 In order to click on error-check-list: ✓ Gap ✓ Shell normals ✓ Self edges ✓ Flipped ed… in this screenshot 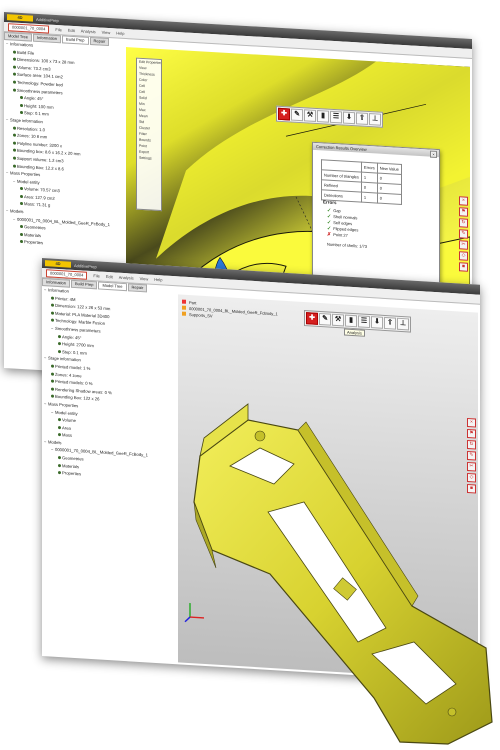, I will do `click(342, 224)`.